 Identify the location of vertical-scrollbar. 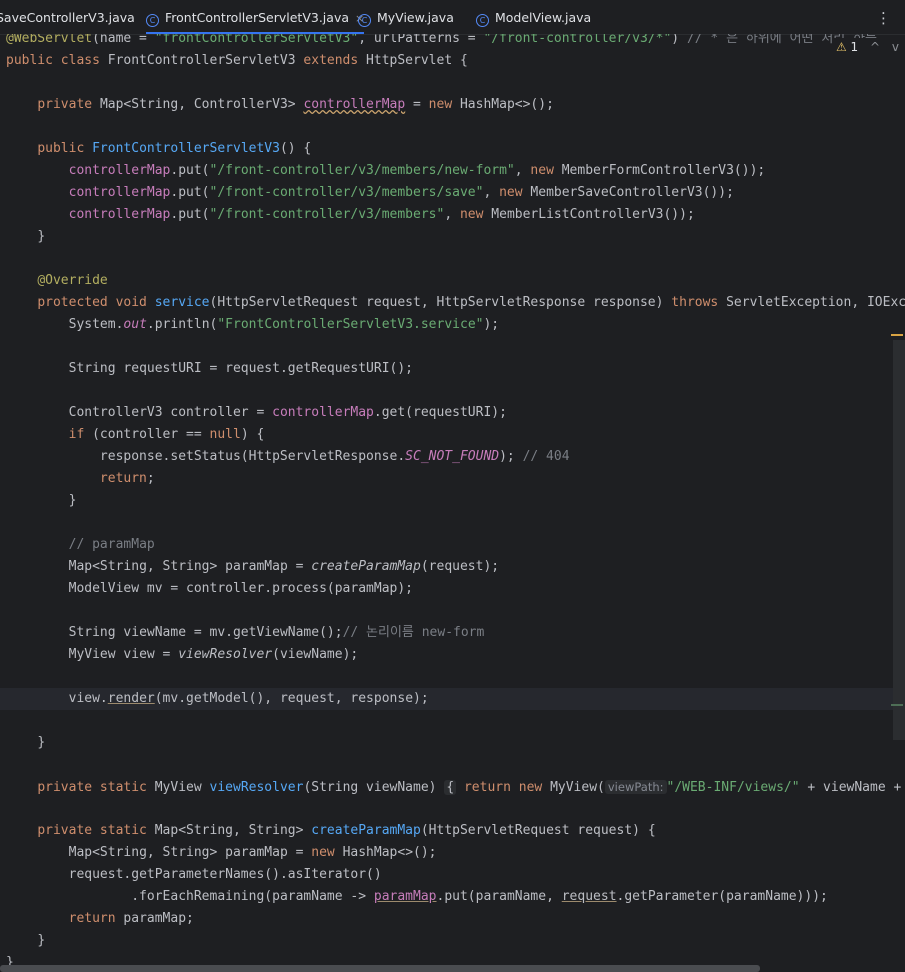
(899, 540).